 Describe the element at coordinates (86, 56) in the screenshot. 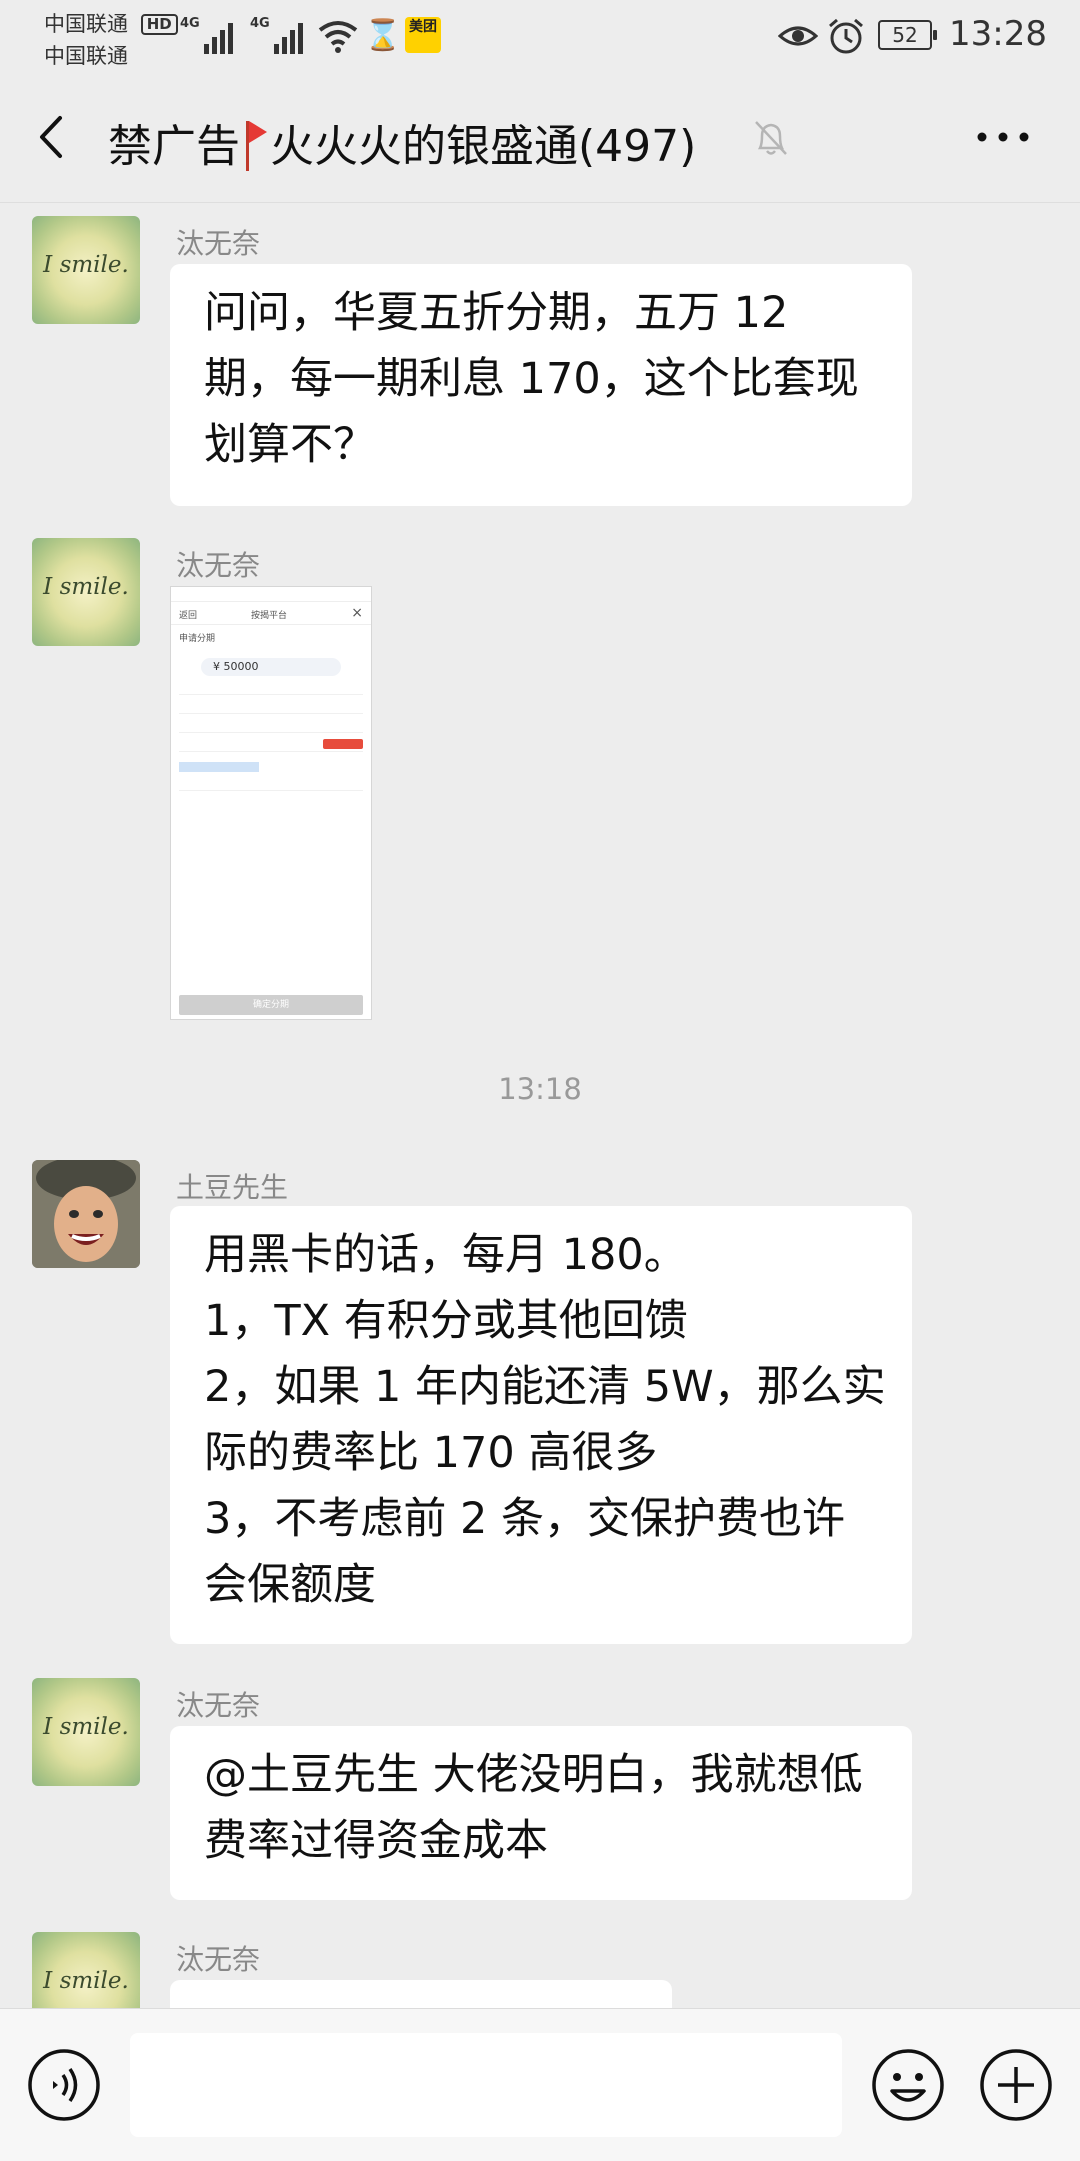

I see `carrier-2: 中国联通` at that location.